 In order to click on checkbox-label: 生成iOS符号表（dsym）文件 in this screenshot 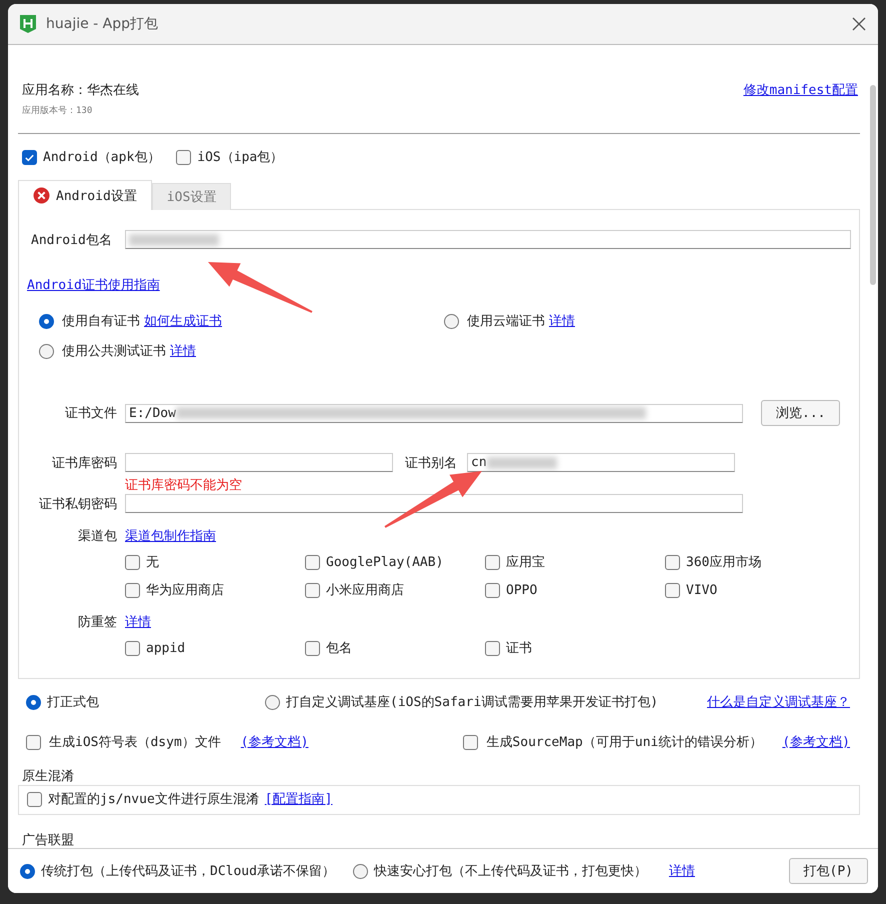, I will do `click(135, 742)`.